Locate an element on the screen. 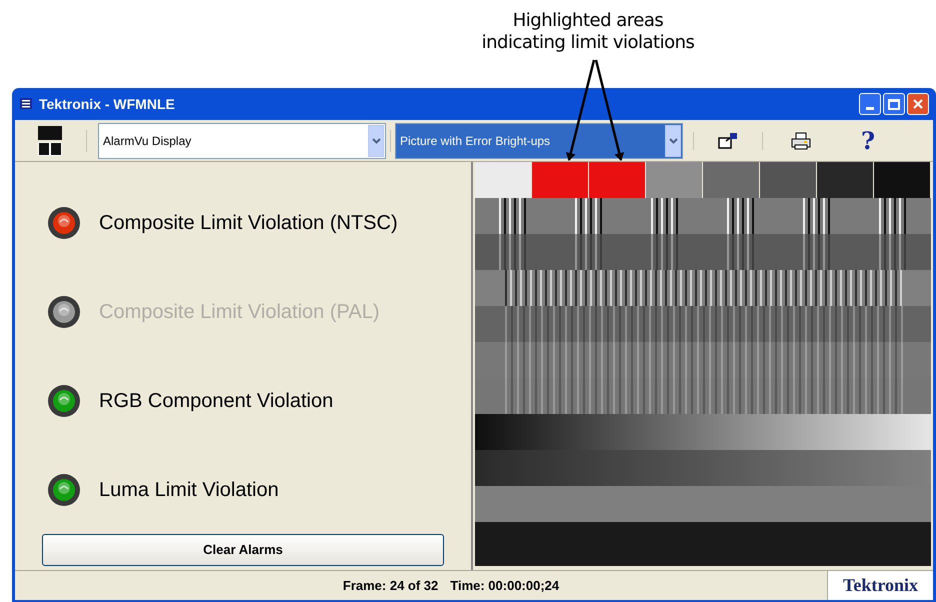  timecode: Time: 00:00:00;24 is located at coordinates (505, 585).